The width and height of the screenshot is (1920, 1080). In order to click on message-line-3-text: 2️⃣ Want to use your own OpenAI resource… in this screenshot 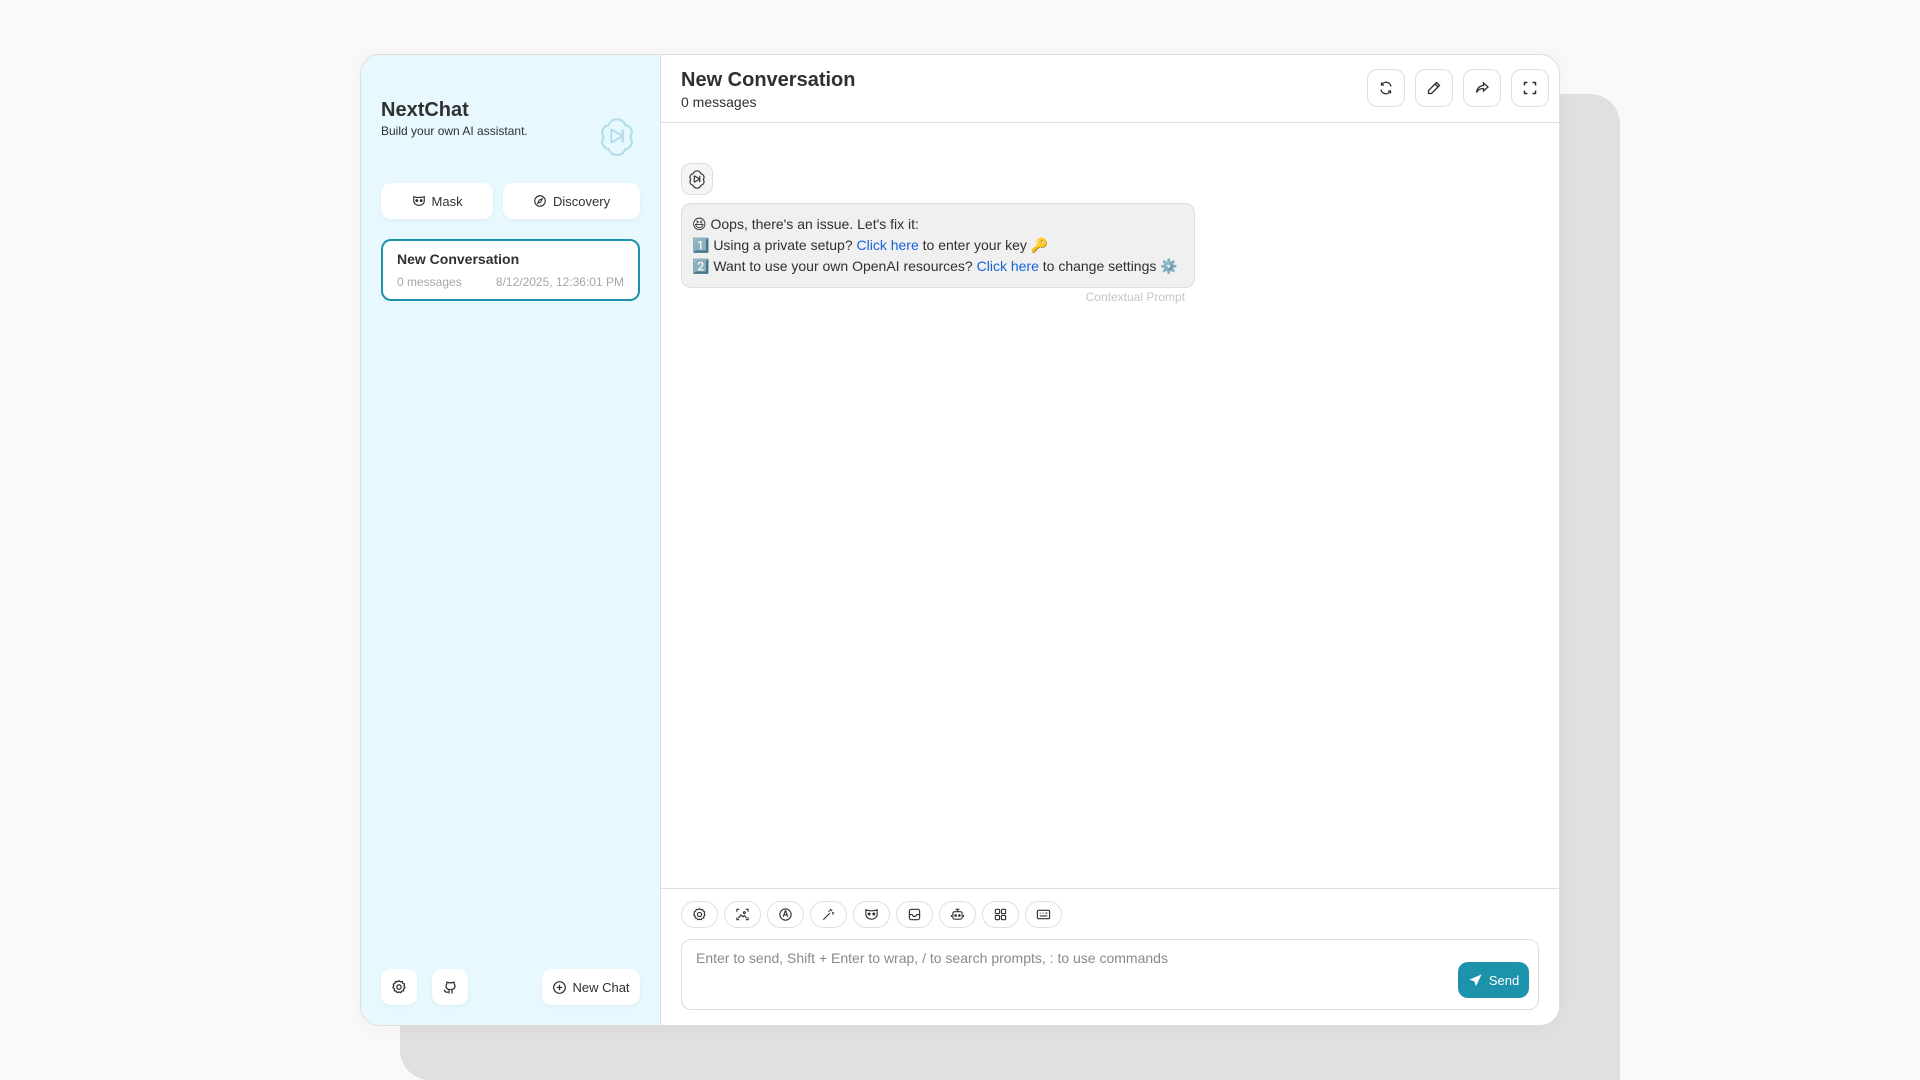, I will do `click(834, 266)`.